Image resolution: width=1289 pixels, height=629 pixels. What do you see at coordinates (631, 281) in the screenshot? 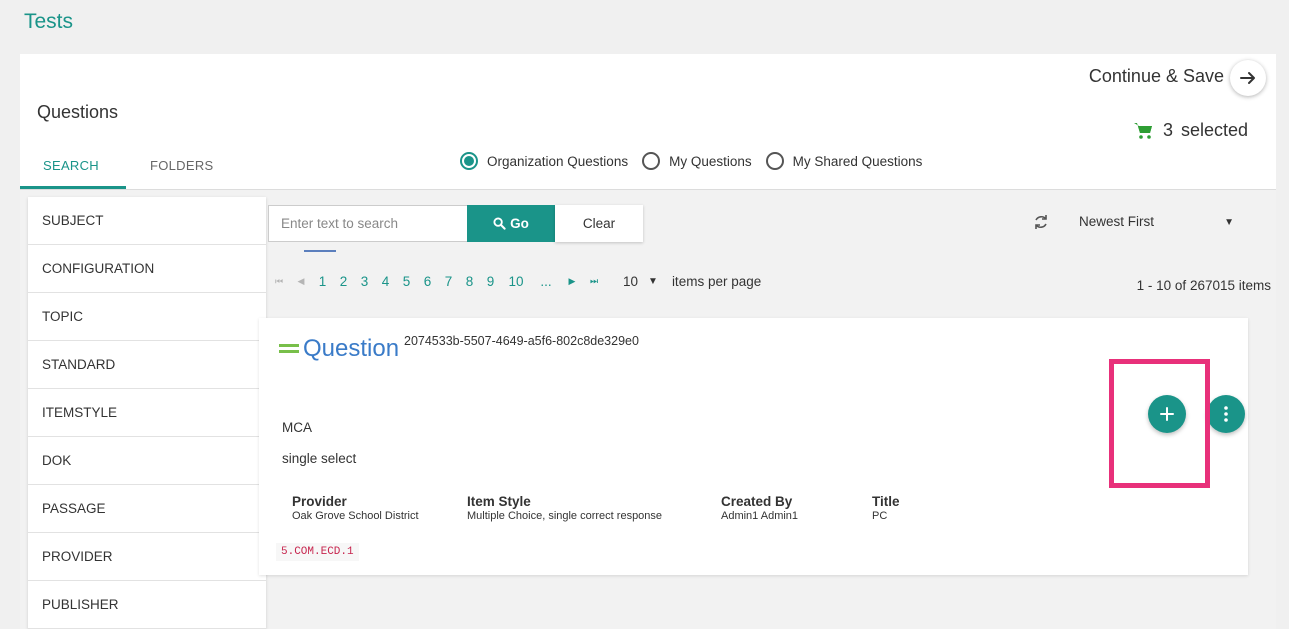
I see `per-page-value: 10` at bounding box center [631, 281].